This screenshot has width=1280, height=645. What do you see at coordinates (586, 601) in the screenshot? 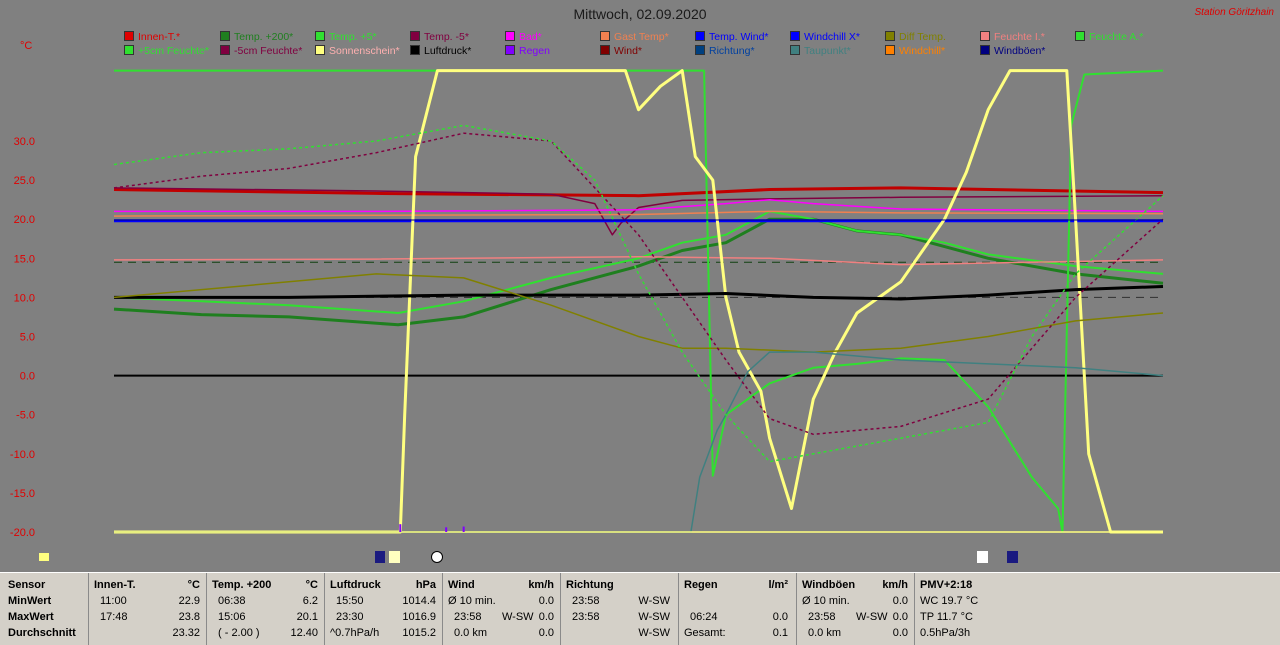
I see `direction-min-time: 23:58` at bounding box center [586, 601].